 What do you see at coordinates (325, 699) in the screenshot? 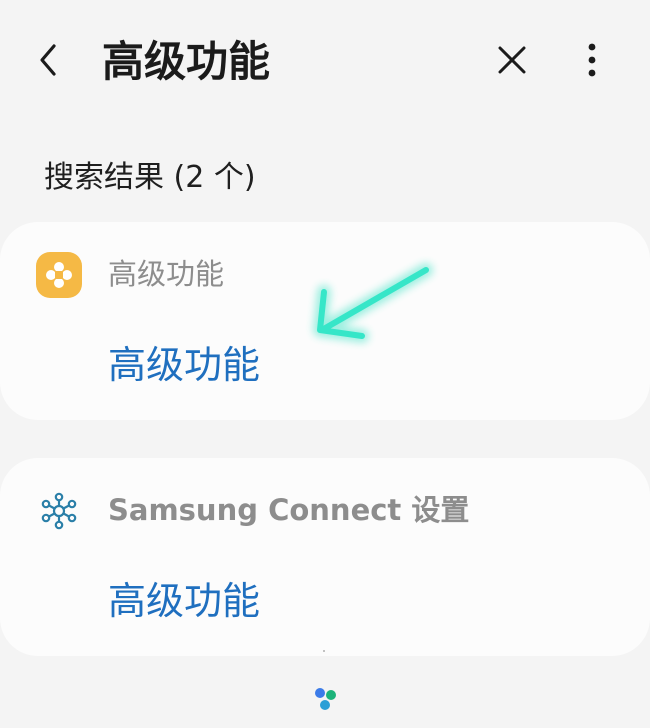
I see `assistant-icon` at bounding box center [325, 699].